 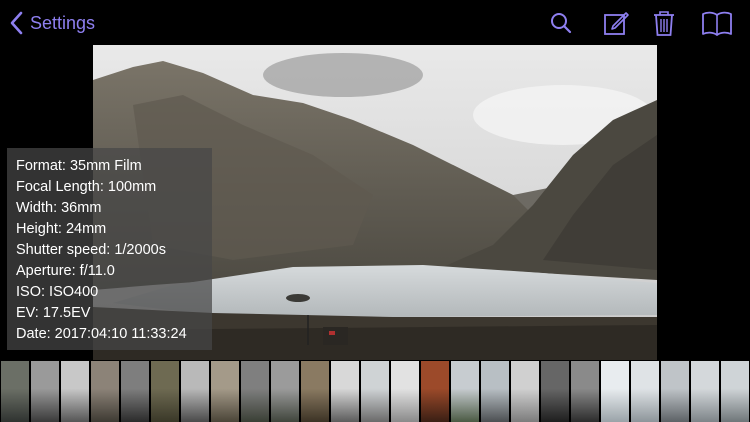 What do you see at coordinates (91, 250) in the screenshot?
I see `info-shutter-speed: Shutter speed: 1/2000s` at bounding box center [91, 250].